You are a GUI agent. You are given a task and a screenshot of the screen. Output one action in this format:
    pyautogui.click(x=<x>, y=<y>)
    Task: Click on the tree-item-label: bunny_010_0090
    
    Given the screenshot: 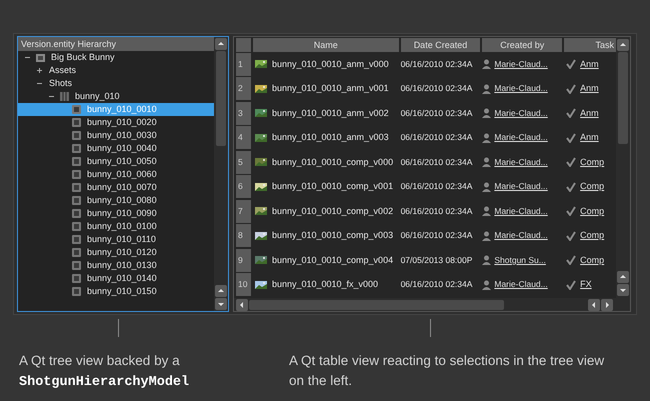 What is the action you would take?
    pyautogui.click(x=122, y=213)
    